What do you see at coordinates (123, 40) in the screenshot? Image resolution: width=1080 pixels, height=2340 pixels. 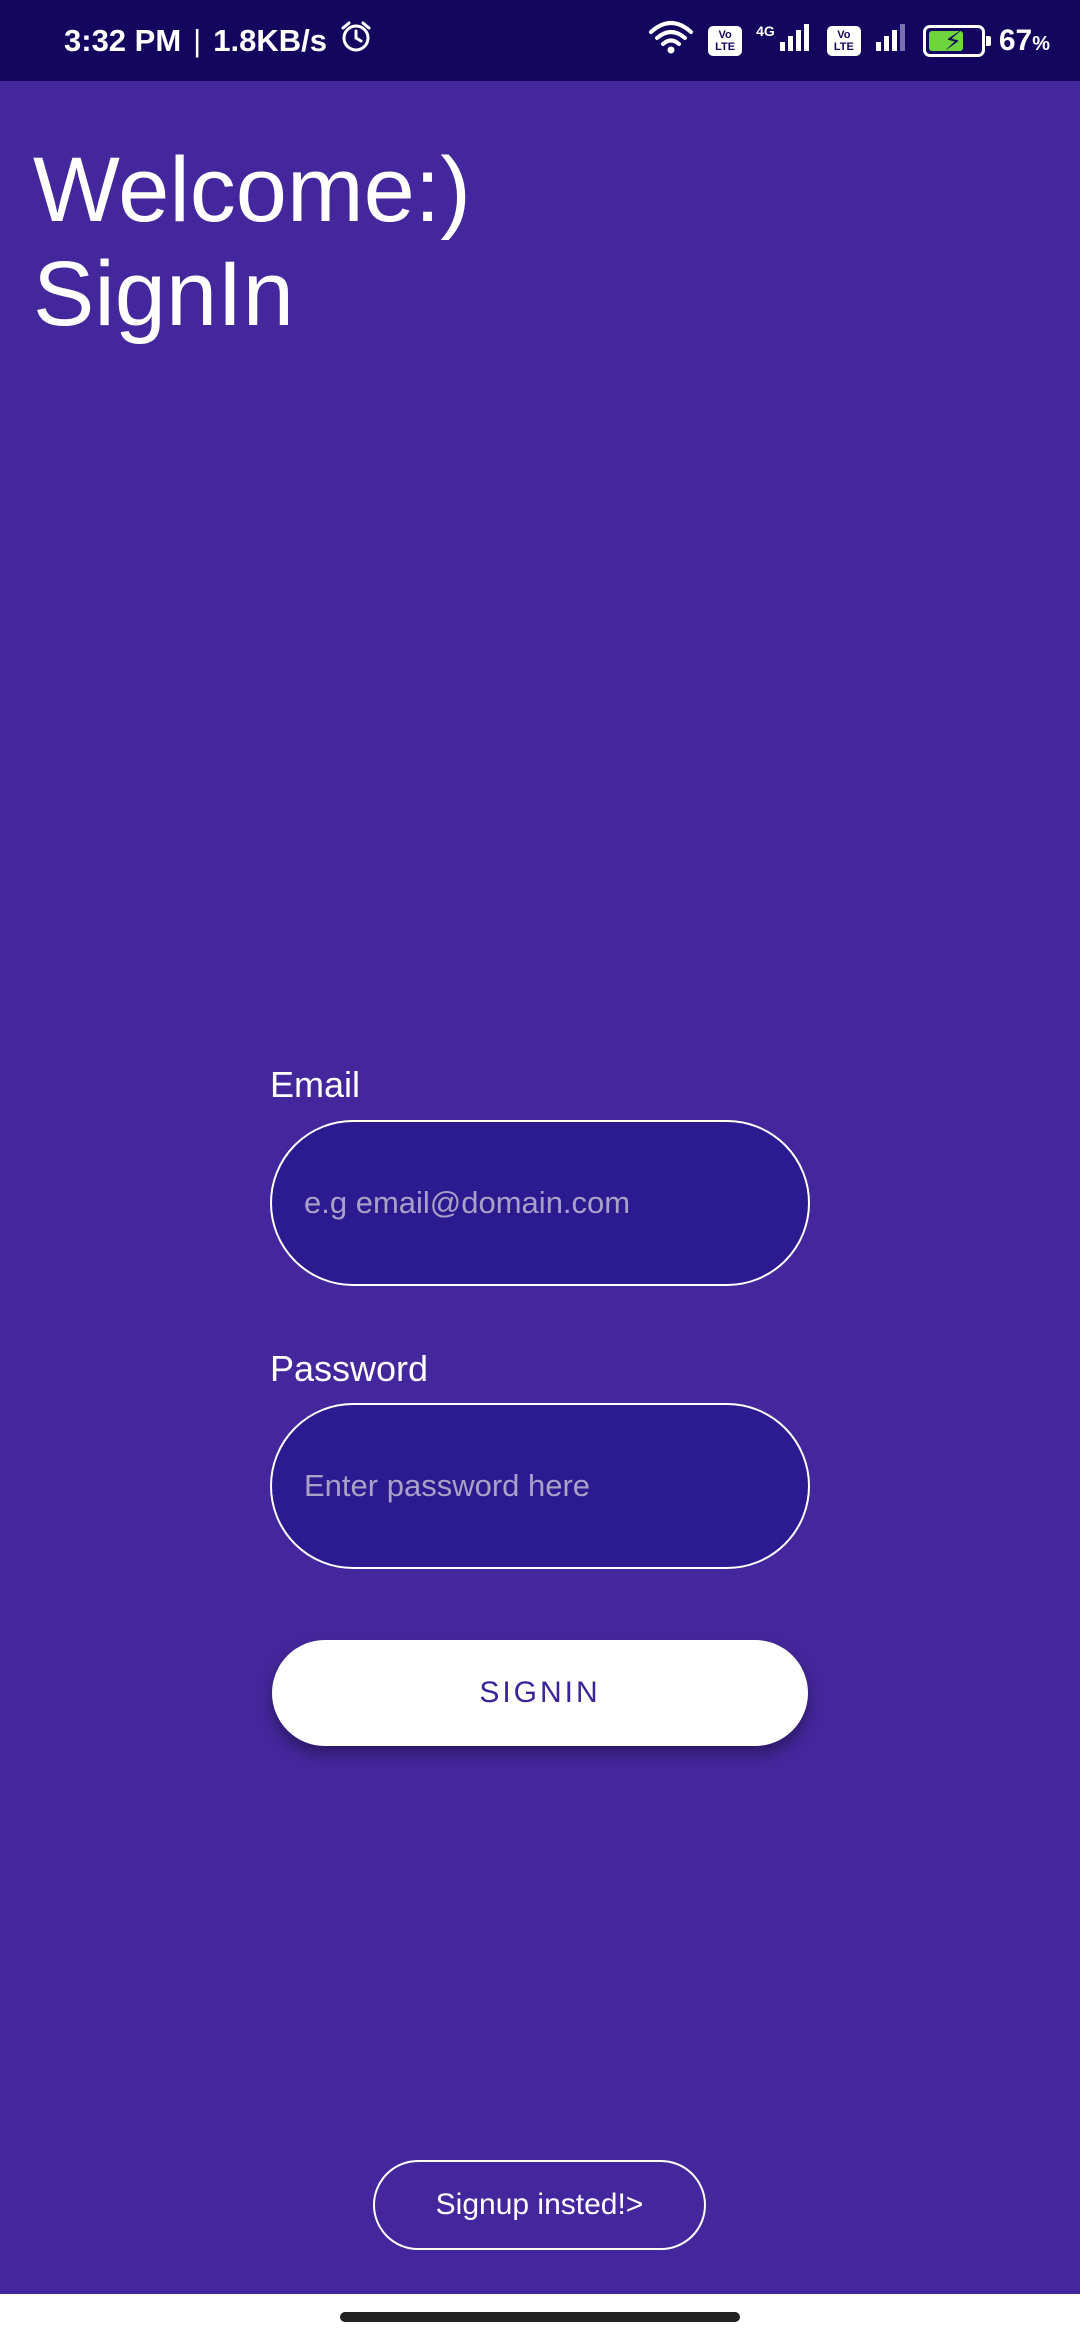 I see `clock: 3:32 PM` at bounding box center [123, 40].